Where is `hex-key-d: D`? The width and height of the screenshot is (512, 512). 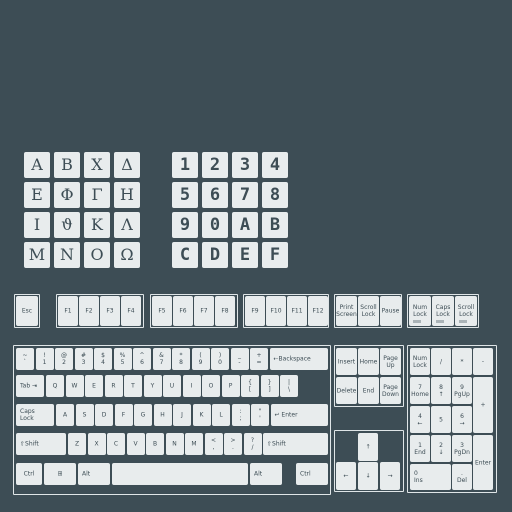
hex-key-d: D is located at coordinates (215, 255).